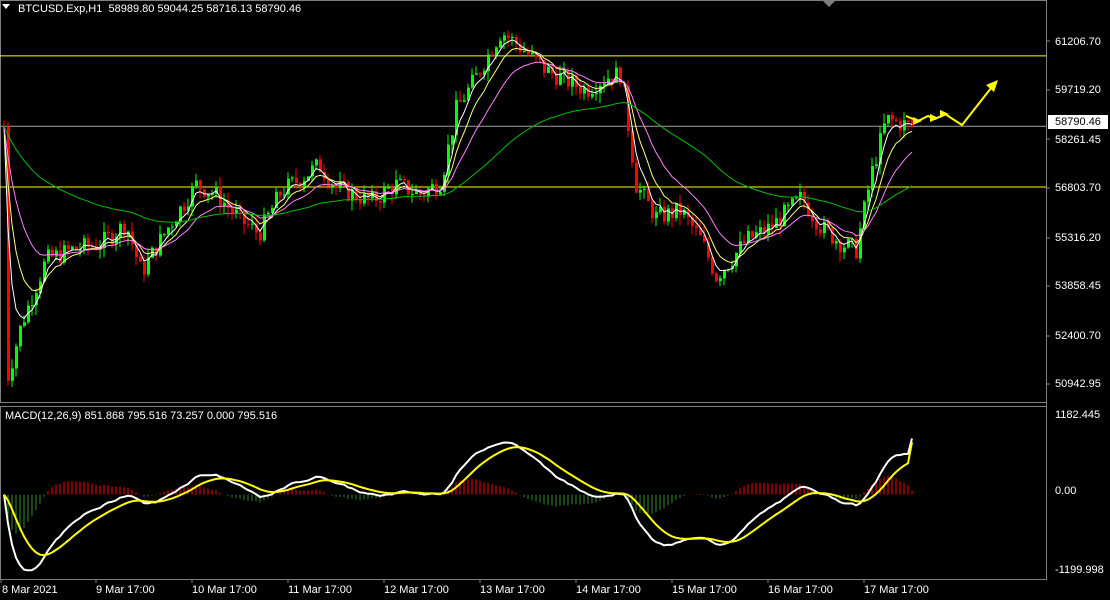 Image resolution: width=1110 pixels, height=600 pixels. I want to click on time-tick-label: 11 Mar 17:00, so click(320, 590).